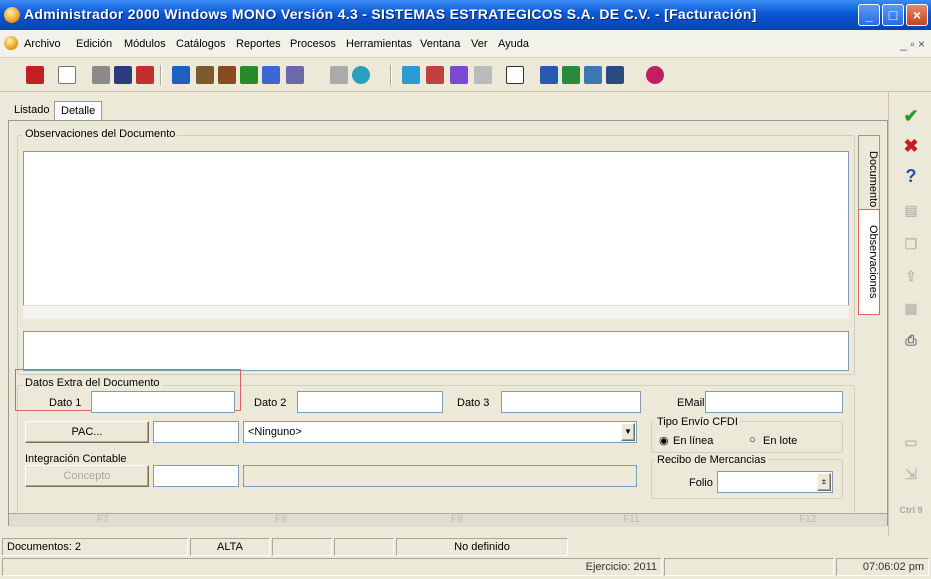 This screenshot has width=931, height=579. I want to click on new-icon, so click(67, 75).